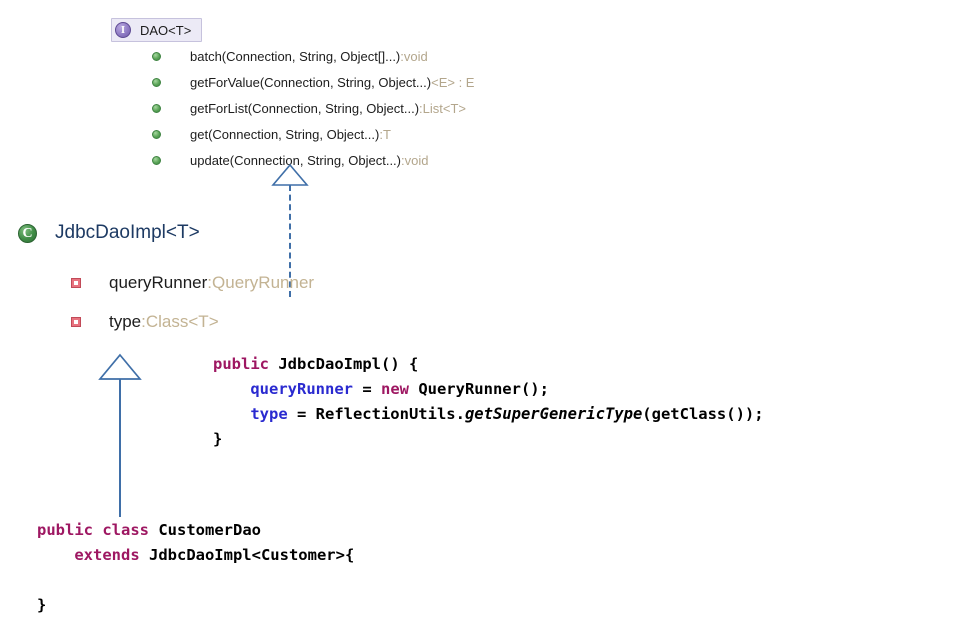 The image size is (969, 633). I want to click on code-token: JdbcDaoImpl() {, so click(344, 364).